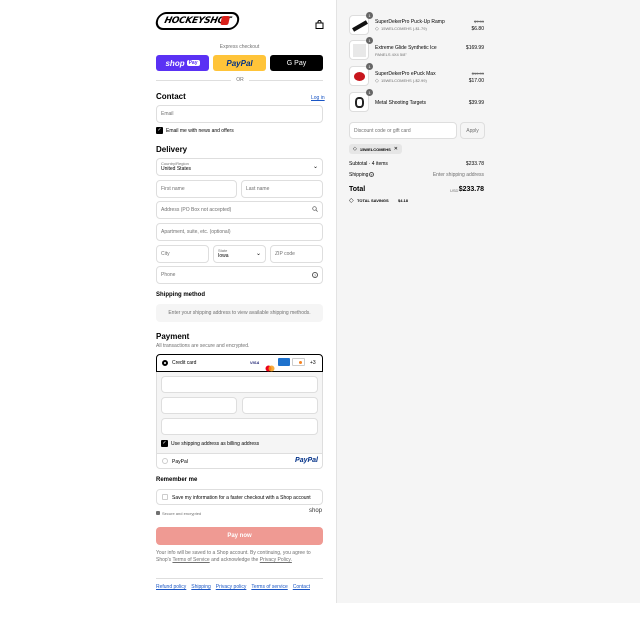 The height and width of the screenshot is (630, 640). I want to click on quantity-badge: 1, so click(369, 40).